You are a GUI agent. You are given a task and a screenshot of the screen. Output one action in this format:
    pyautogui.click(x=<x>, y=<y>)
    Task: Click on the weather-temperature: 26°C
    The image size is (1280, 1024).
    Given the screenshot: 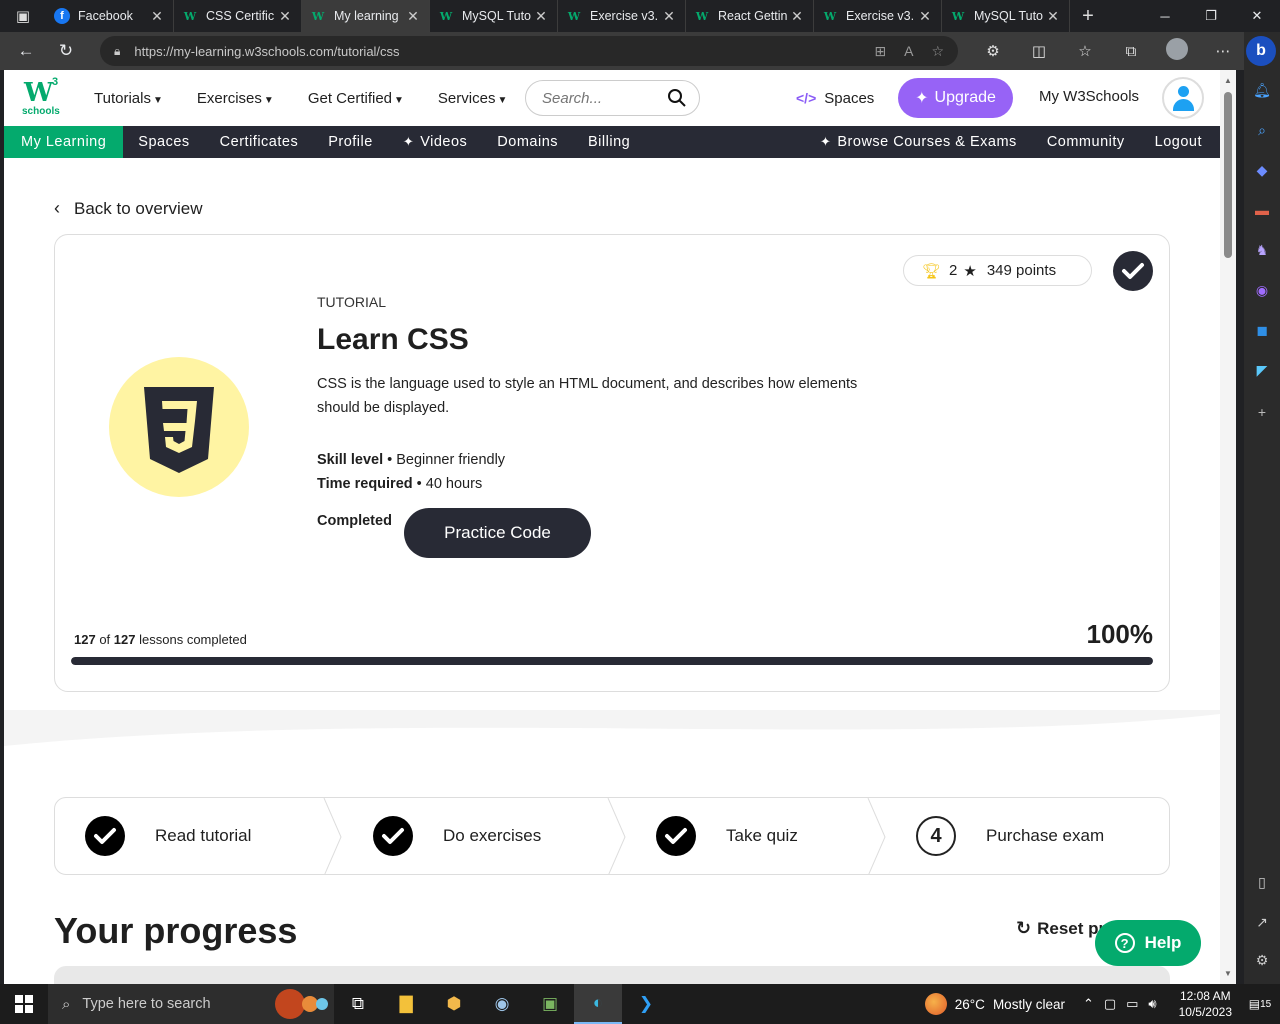 What is the action you would take?
    pyautogui.click(x=970, y=1004)
    